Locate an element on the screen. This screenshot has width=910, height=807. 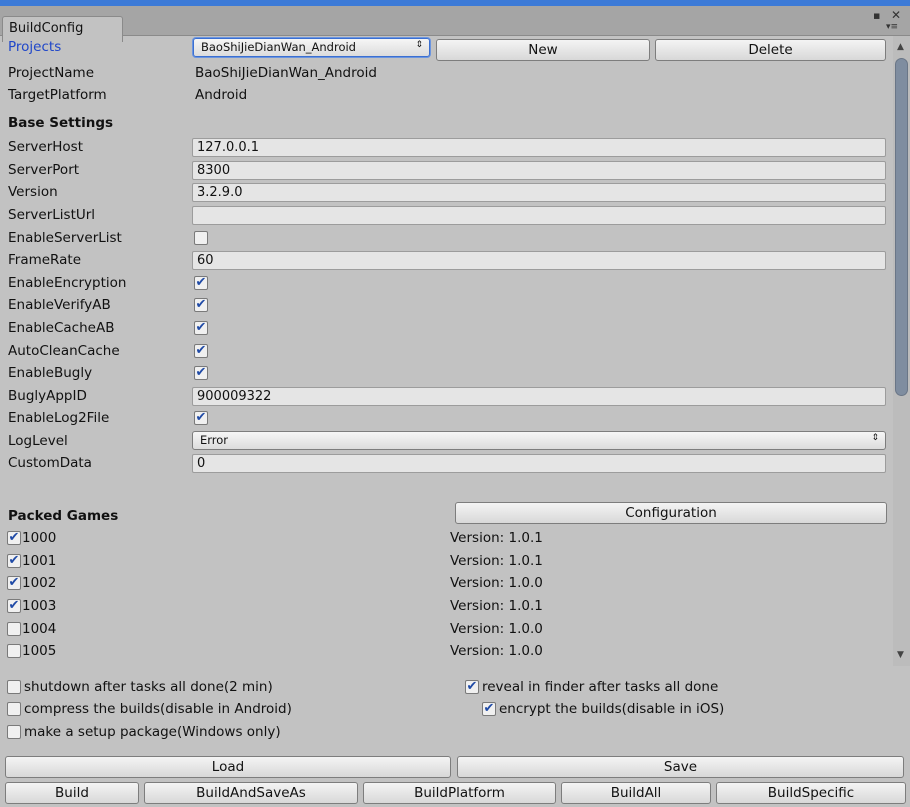
projects-dropdown: BaoShiJieDianWan_Android ⇕ is located at coordinates (311, 47).